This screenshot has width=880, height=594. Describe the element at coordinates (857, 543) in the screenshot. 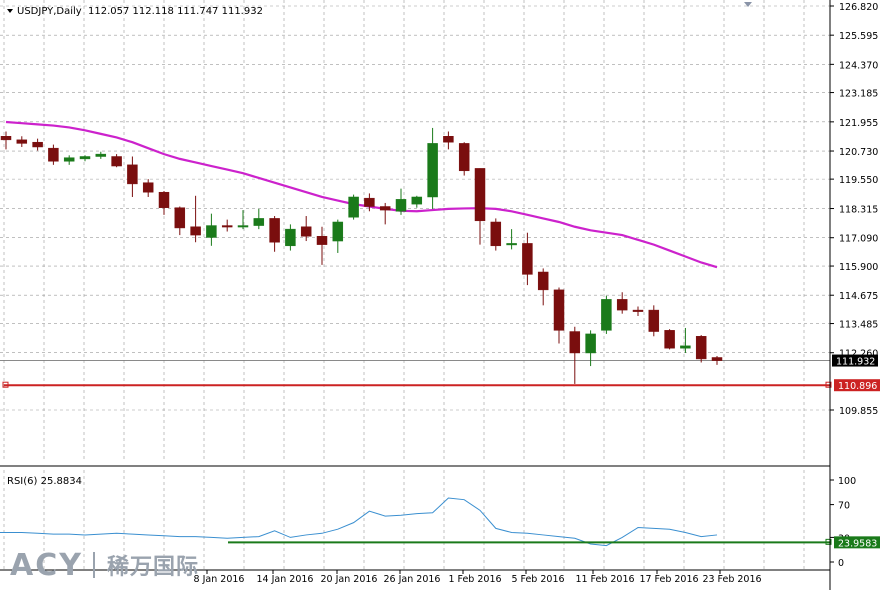

I see `rsi-level-label: 23.9583` at that location.